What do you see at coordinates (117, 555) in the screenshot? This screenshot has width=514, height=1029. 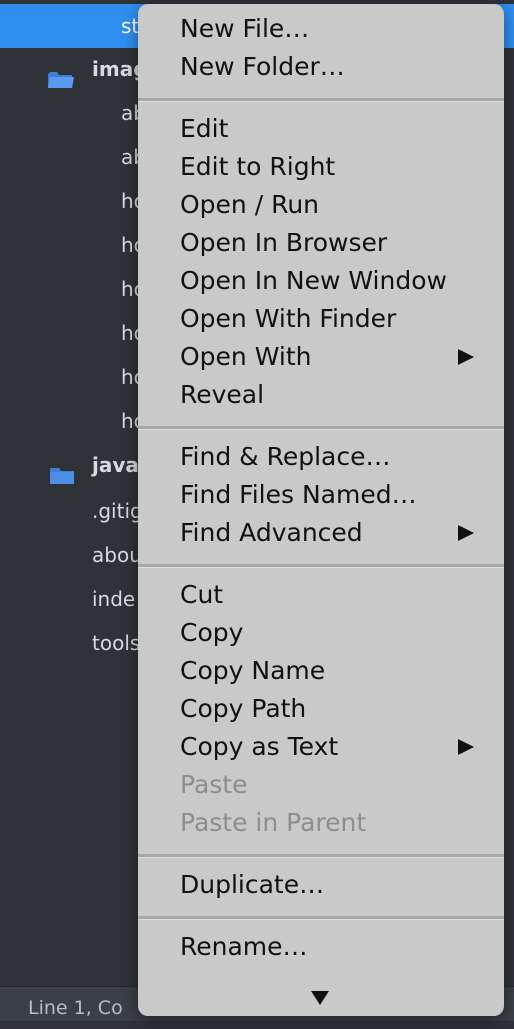 I see `tree-item-label: abou` at bounding box center [117, 555].